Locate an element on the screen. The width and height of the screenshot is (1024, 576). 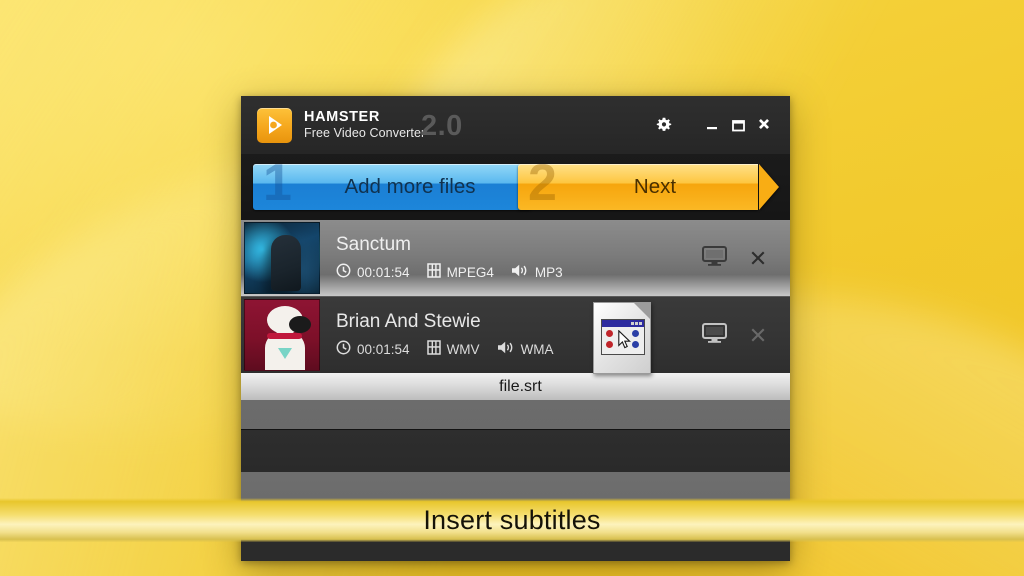
audio-format-value: WMA is located at coordinates (537, 349).